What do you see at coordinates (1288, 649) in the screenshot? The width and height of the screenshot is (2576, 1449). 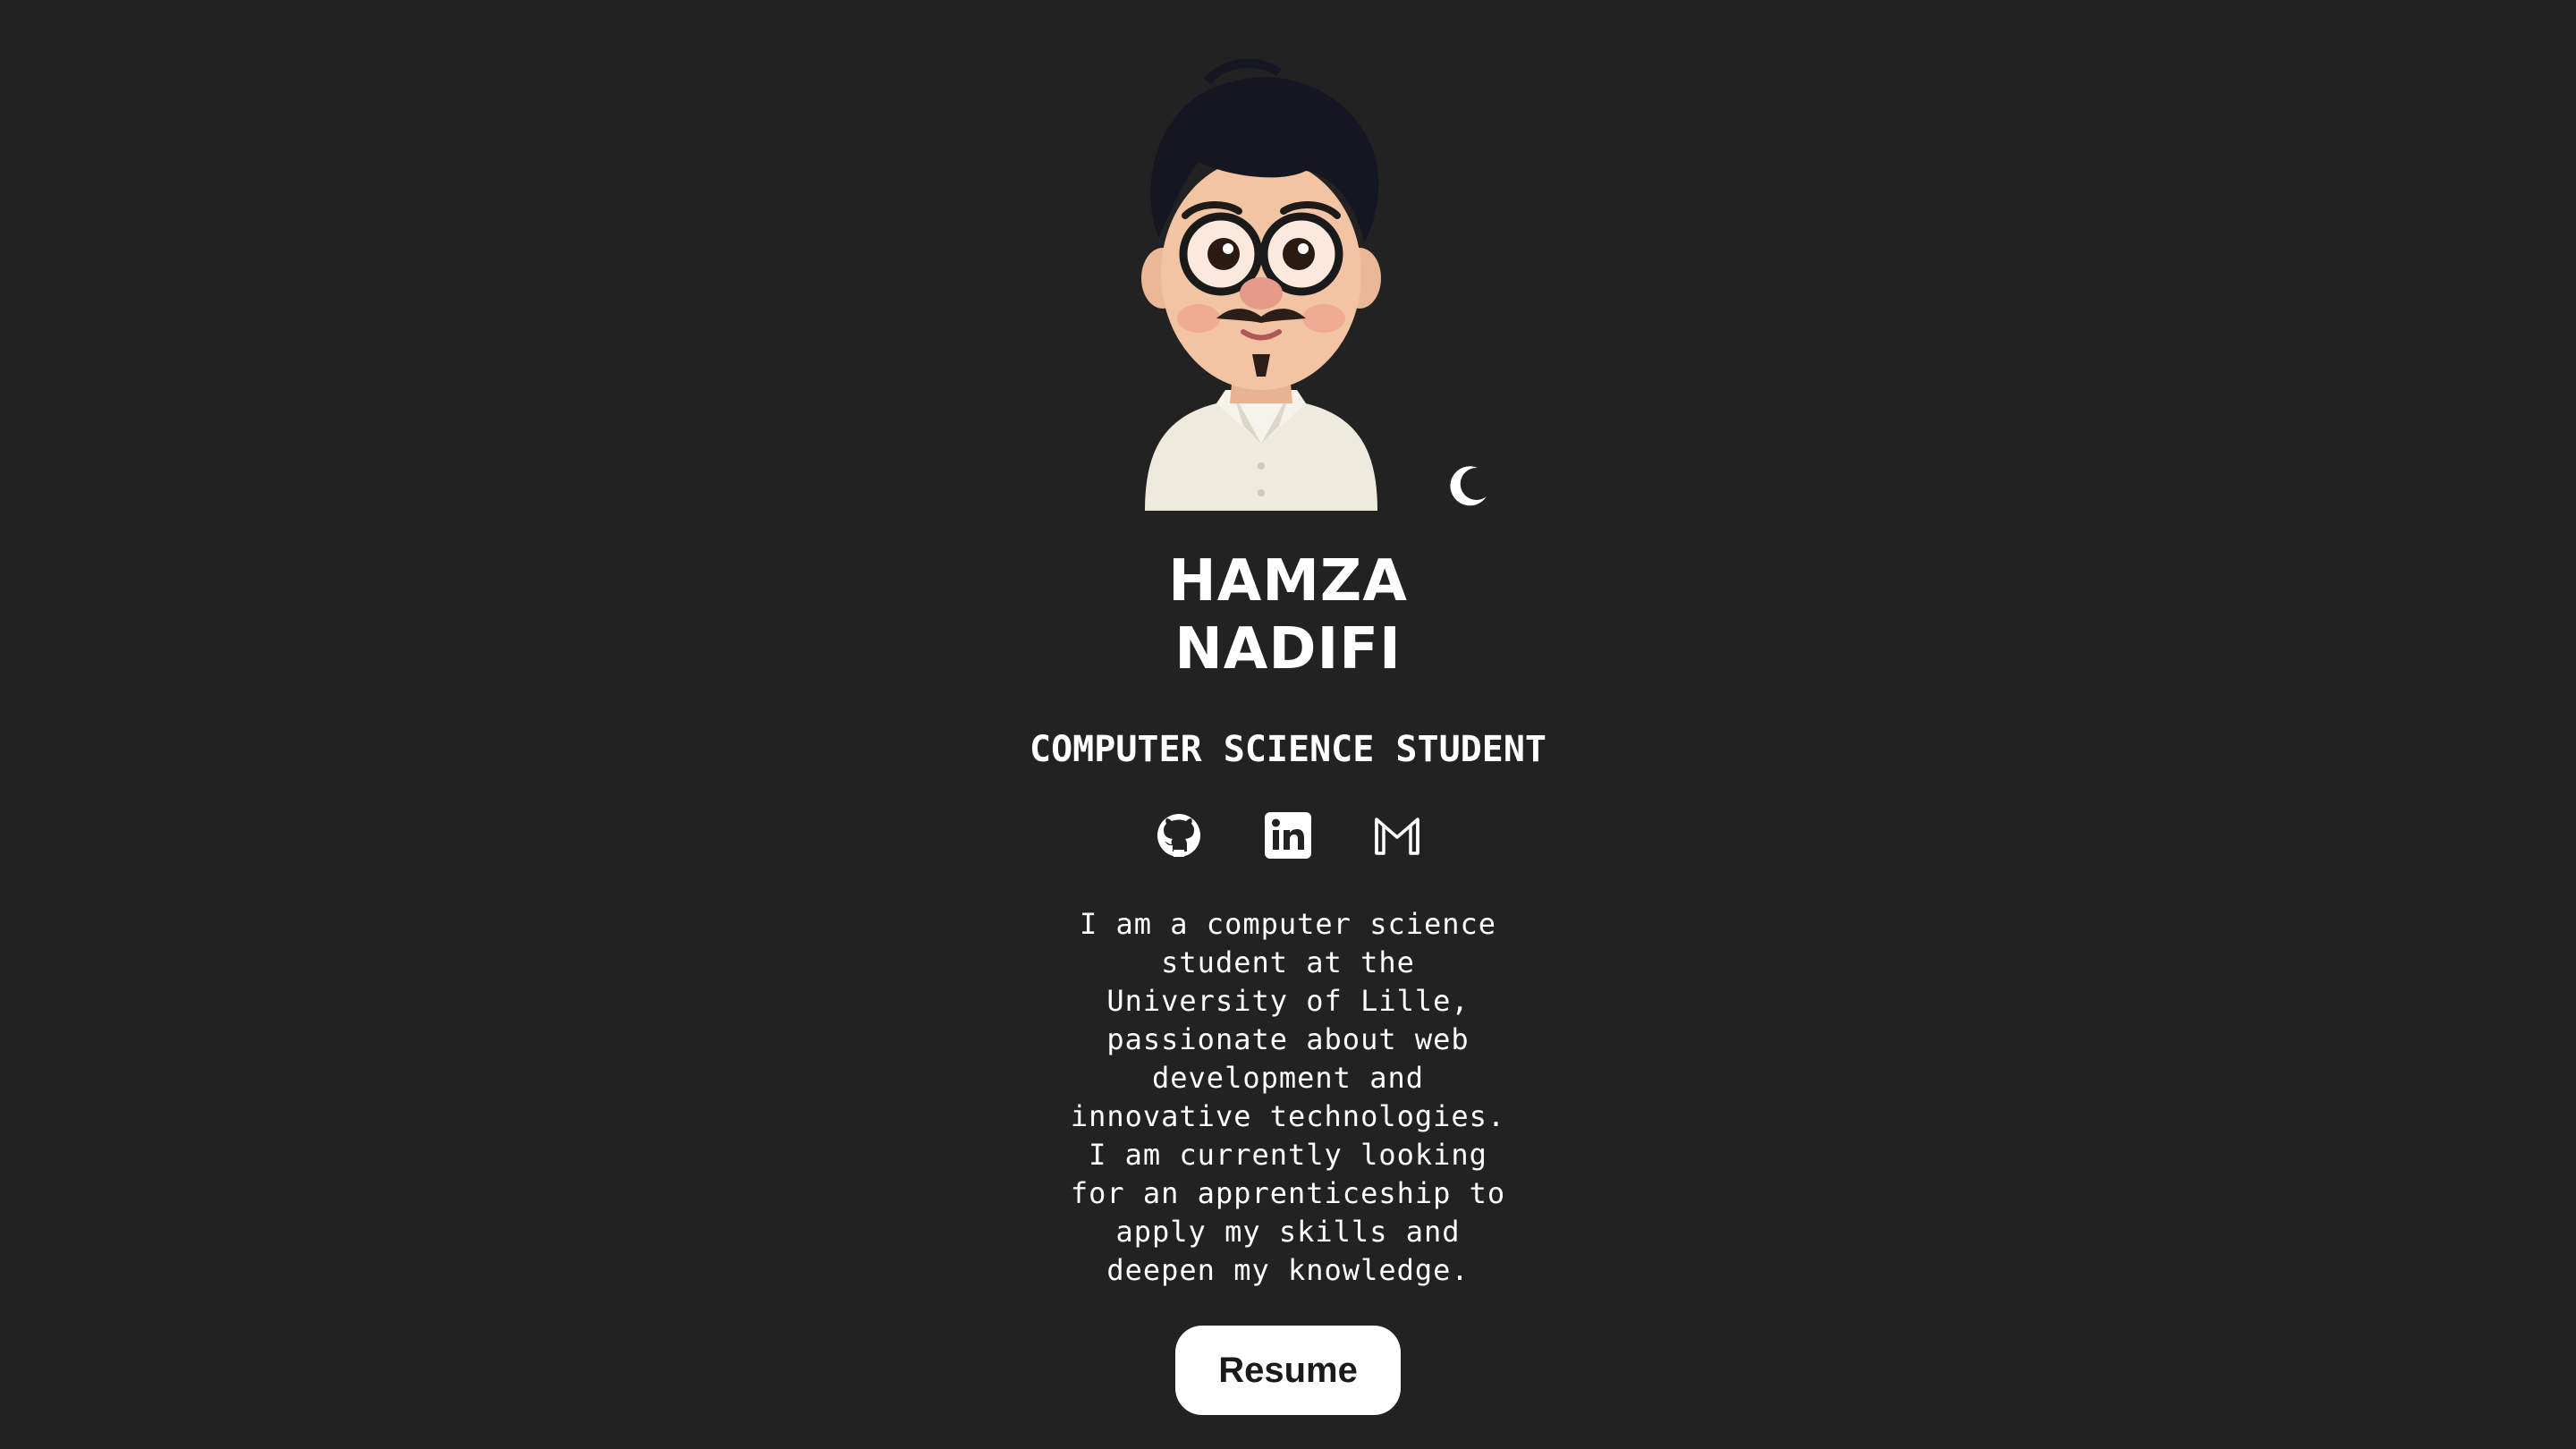 I see `last-name: NADIFI` at bounding box center [1288, 649].